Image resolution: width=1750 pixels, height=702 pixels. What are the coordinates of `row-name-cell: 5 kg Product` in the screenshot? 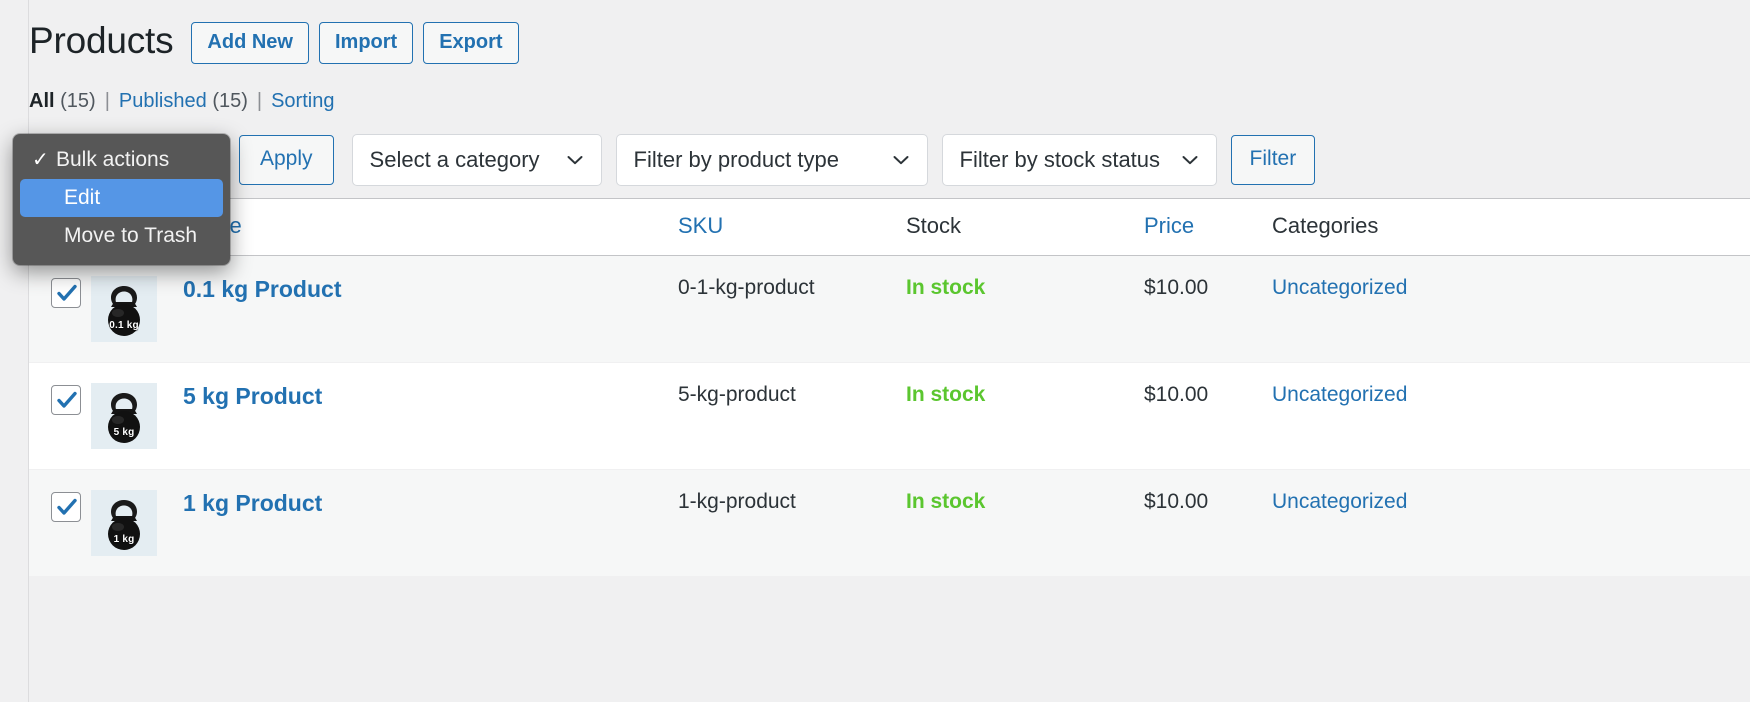 It's located at (430, 416).